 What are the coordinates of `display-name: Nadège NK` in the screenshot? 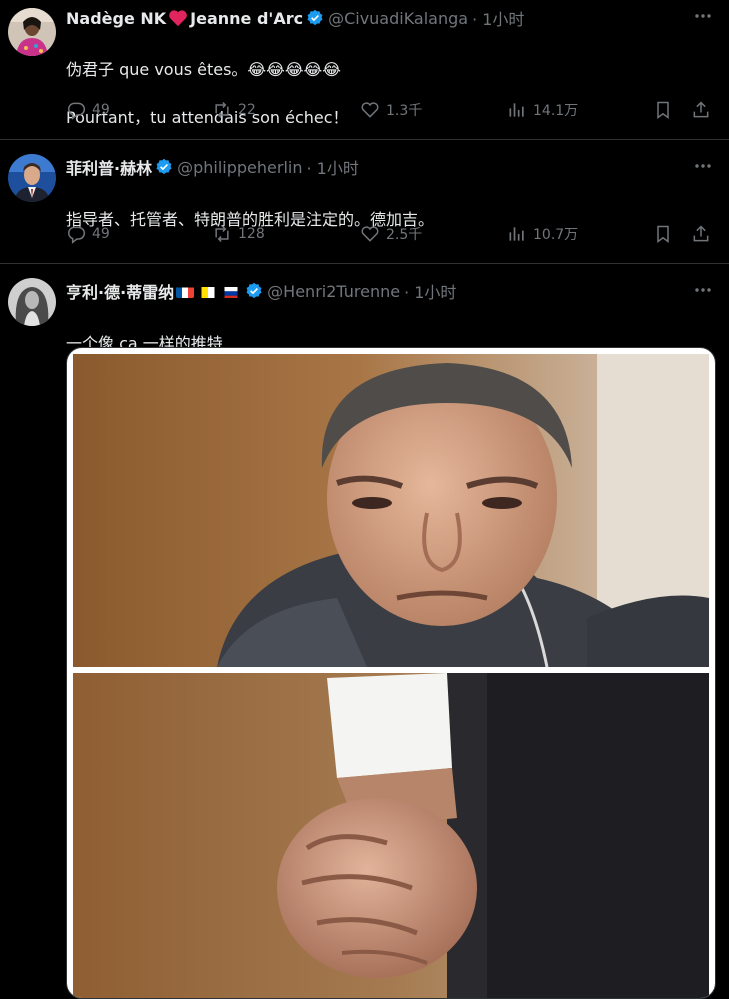 It's located at (116, 18).